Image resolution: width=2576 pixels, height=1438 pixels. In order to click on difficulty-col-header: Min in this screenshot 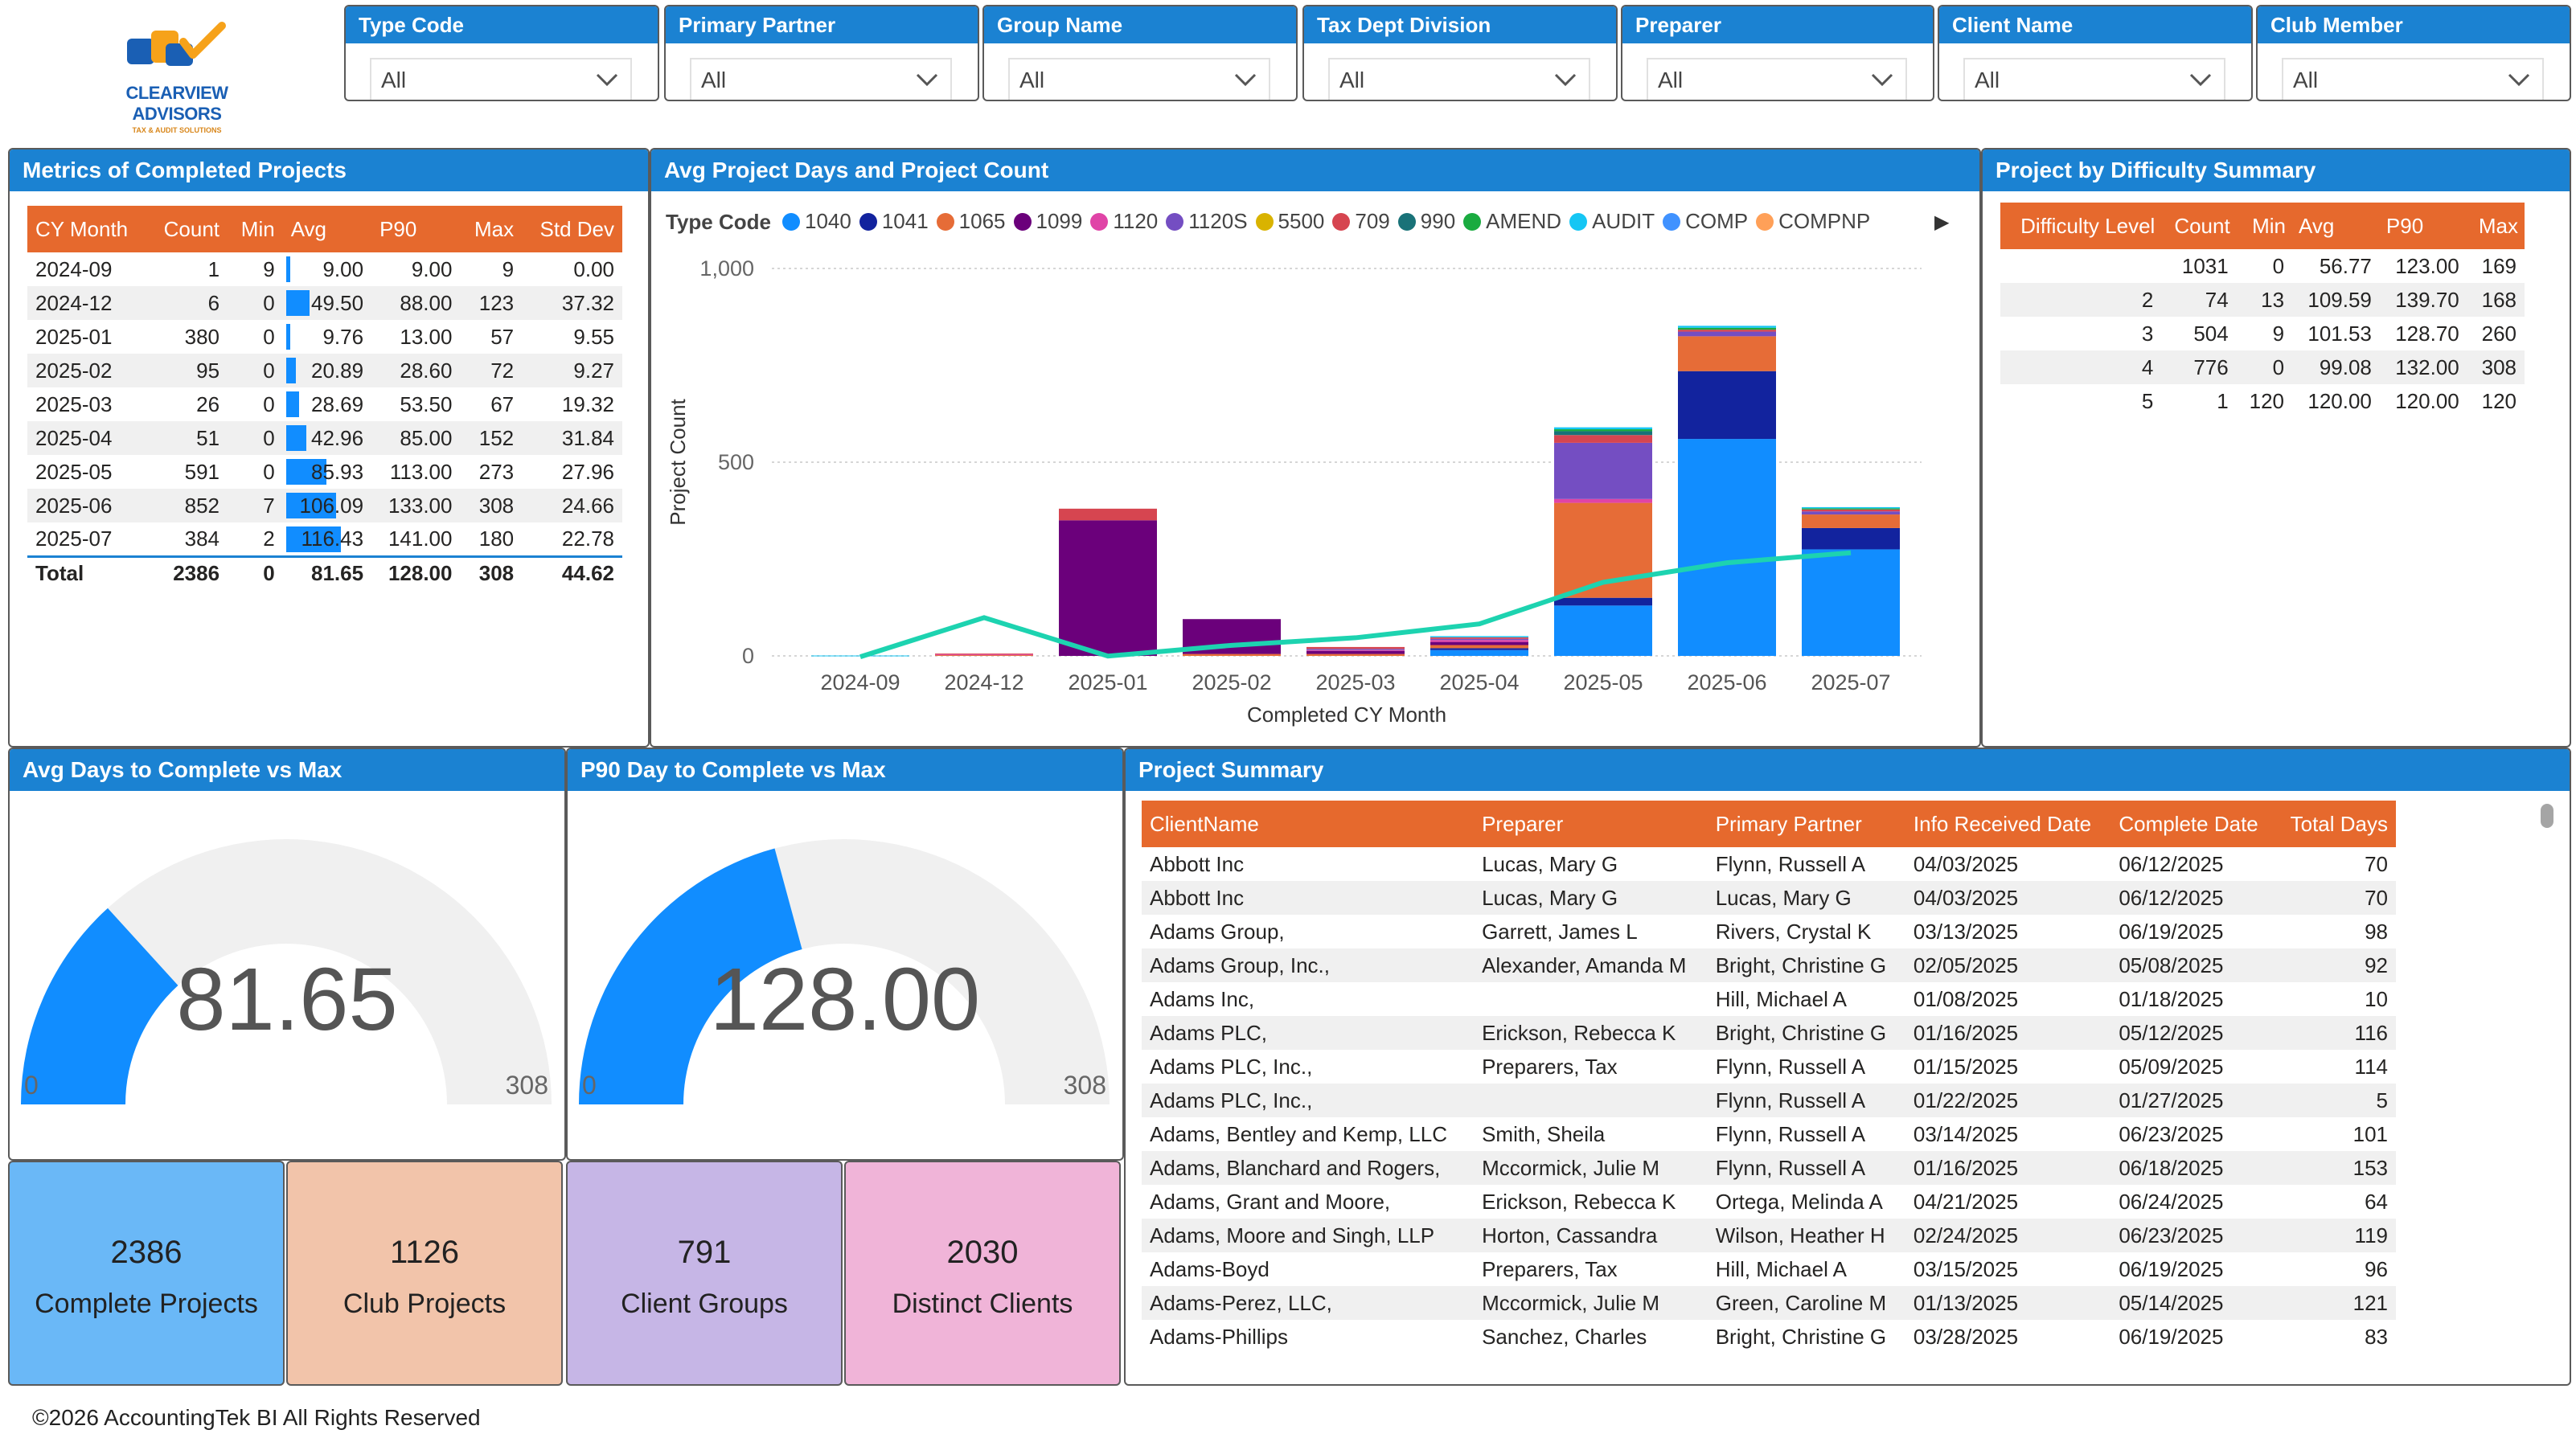, I will do `click(2264, 226)`.